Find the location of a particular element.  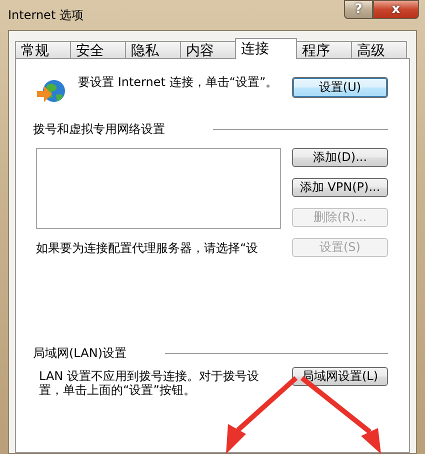

setup-button: 设置(U) is located at coordinates (340, 87).